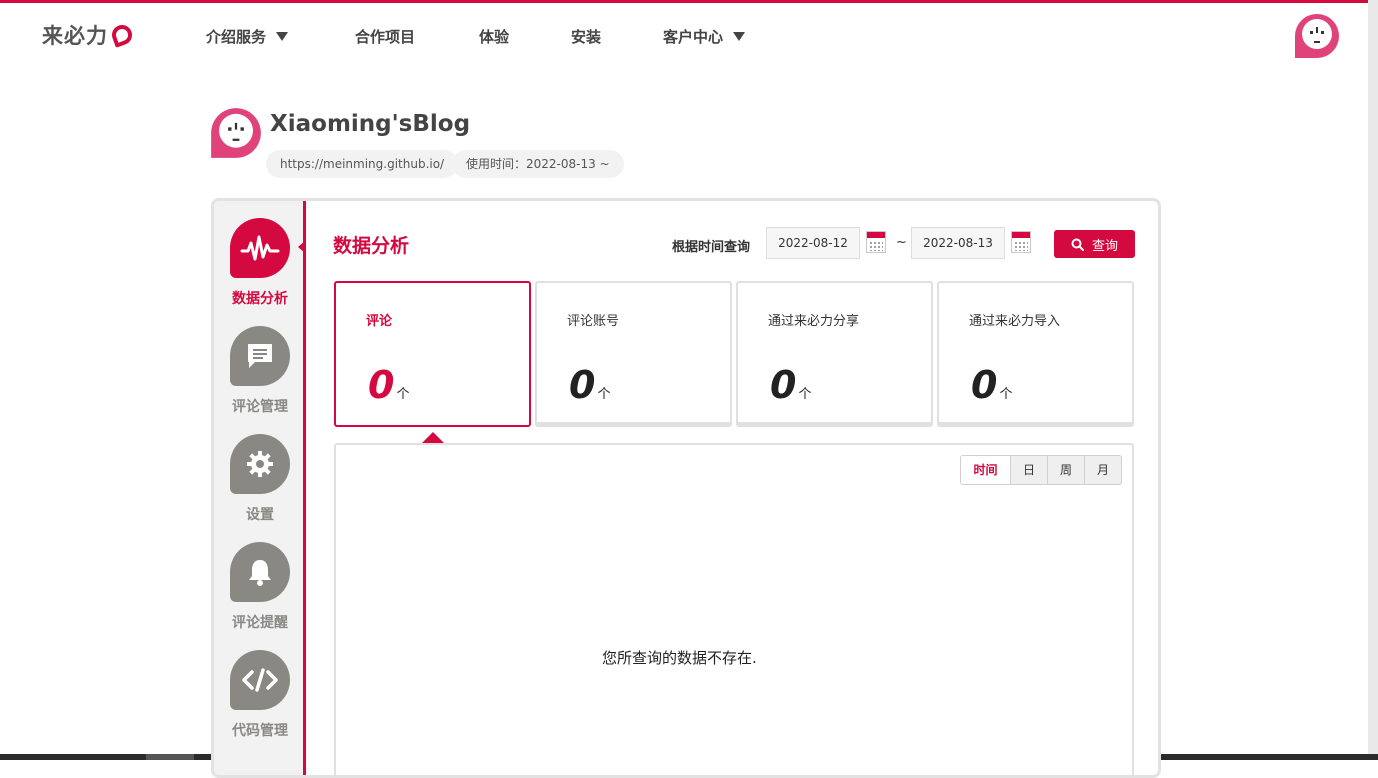 The width and height of the screenshot is (1378, 778). I want to click on sidebar-item-code: 代码管理, so click(260, 695).